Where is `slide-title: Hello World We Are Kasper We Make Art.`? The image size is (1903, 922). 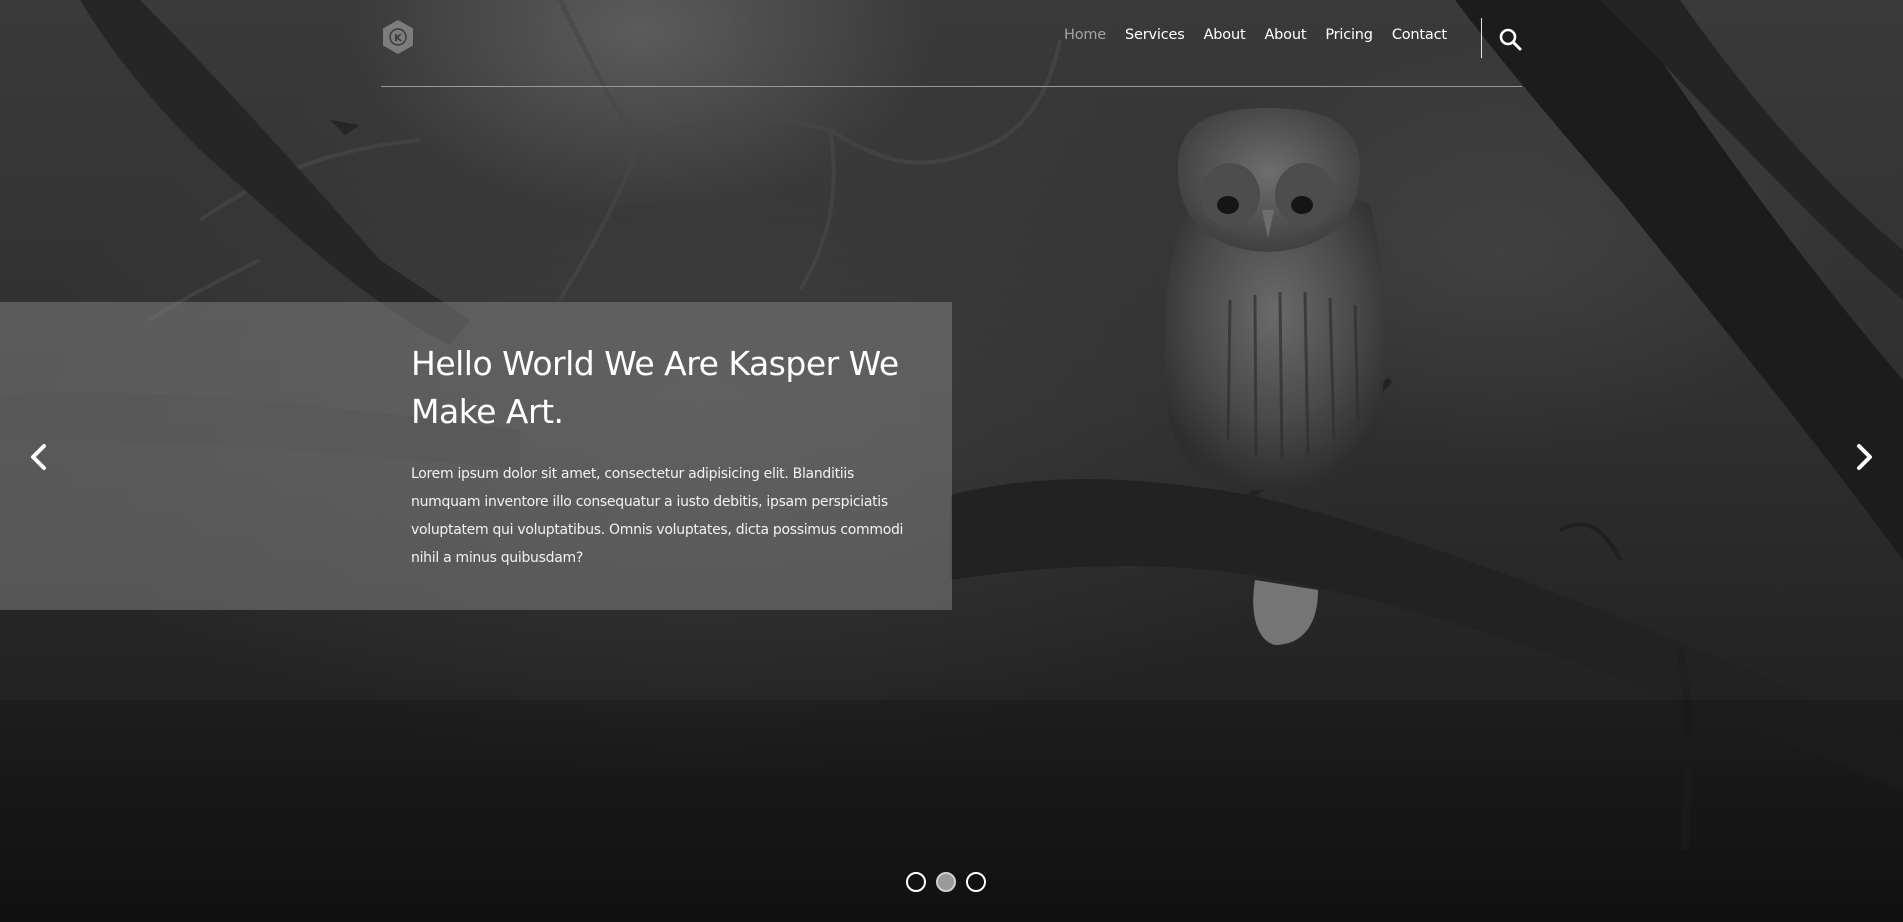 slide-title: Hello World We Are Kasper We Make Art. is located at coordinates (655, 387).